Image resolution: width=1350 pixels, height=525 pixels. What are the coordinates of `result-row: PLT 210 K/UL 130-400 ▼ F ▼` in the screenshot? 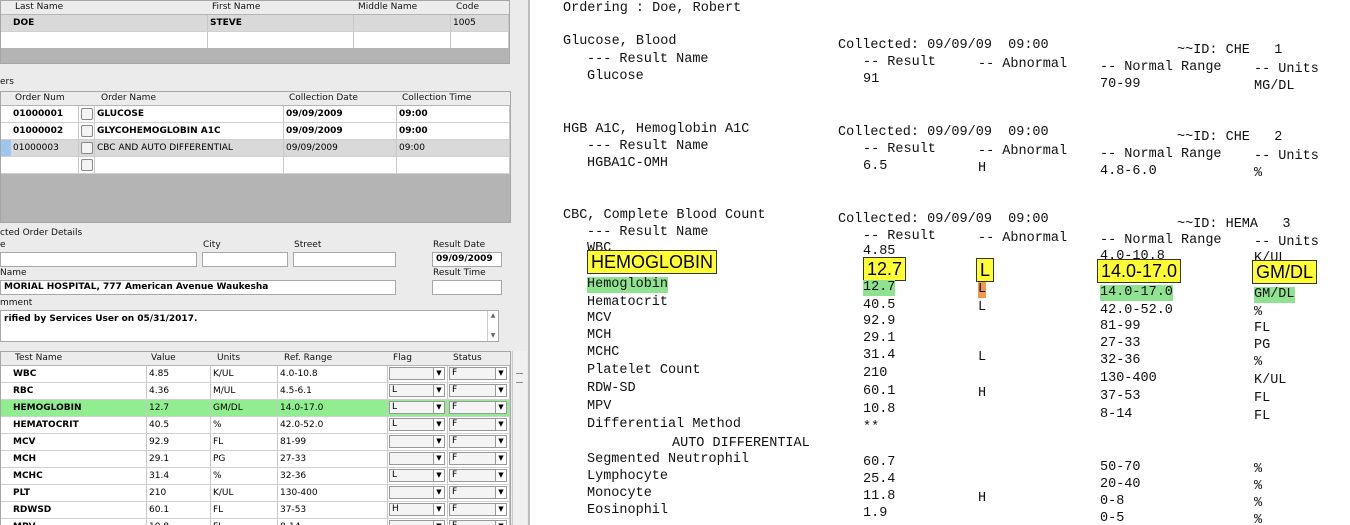 It's located at (255, 493).